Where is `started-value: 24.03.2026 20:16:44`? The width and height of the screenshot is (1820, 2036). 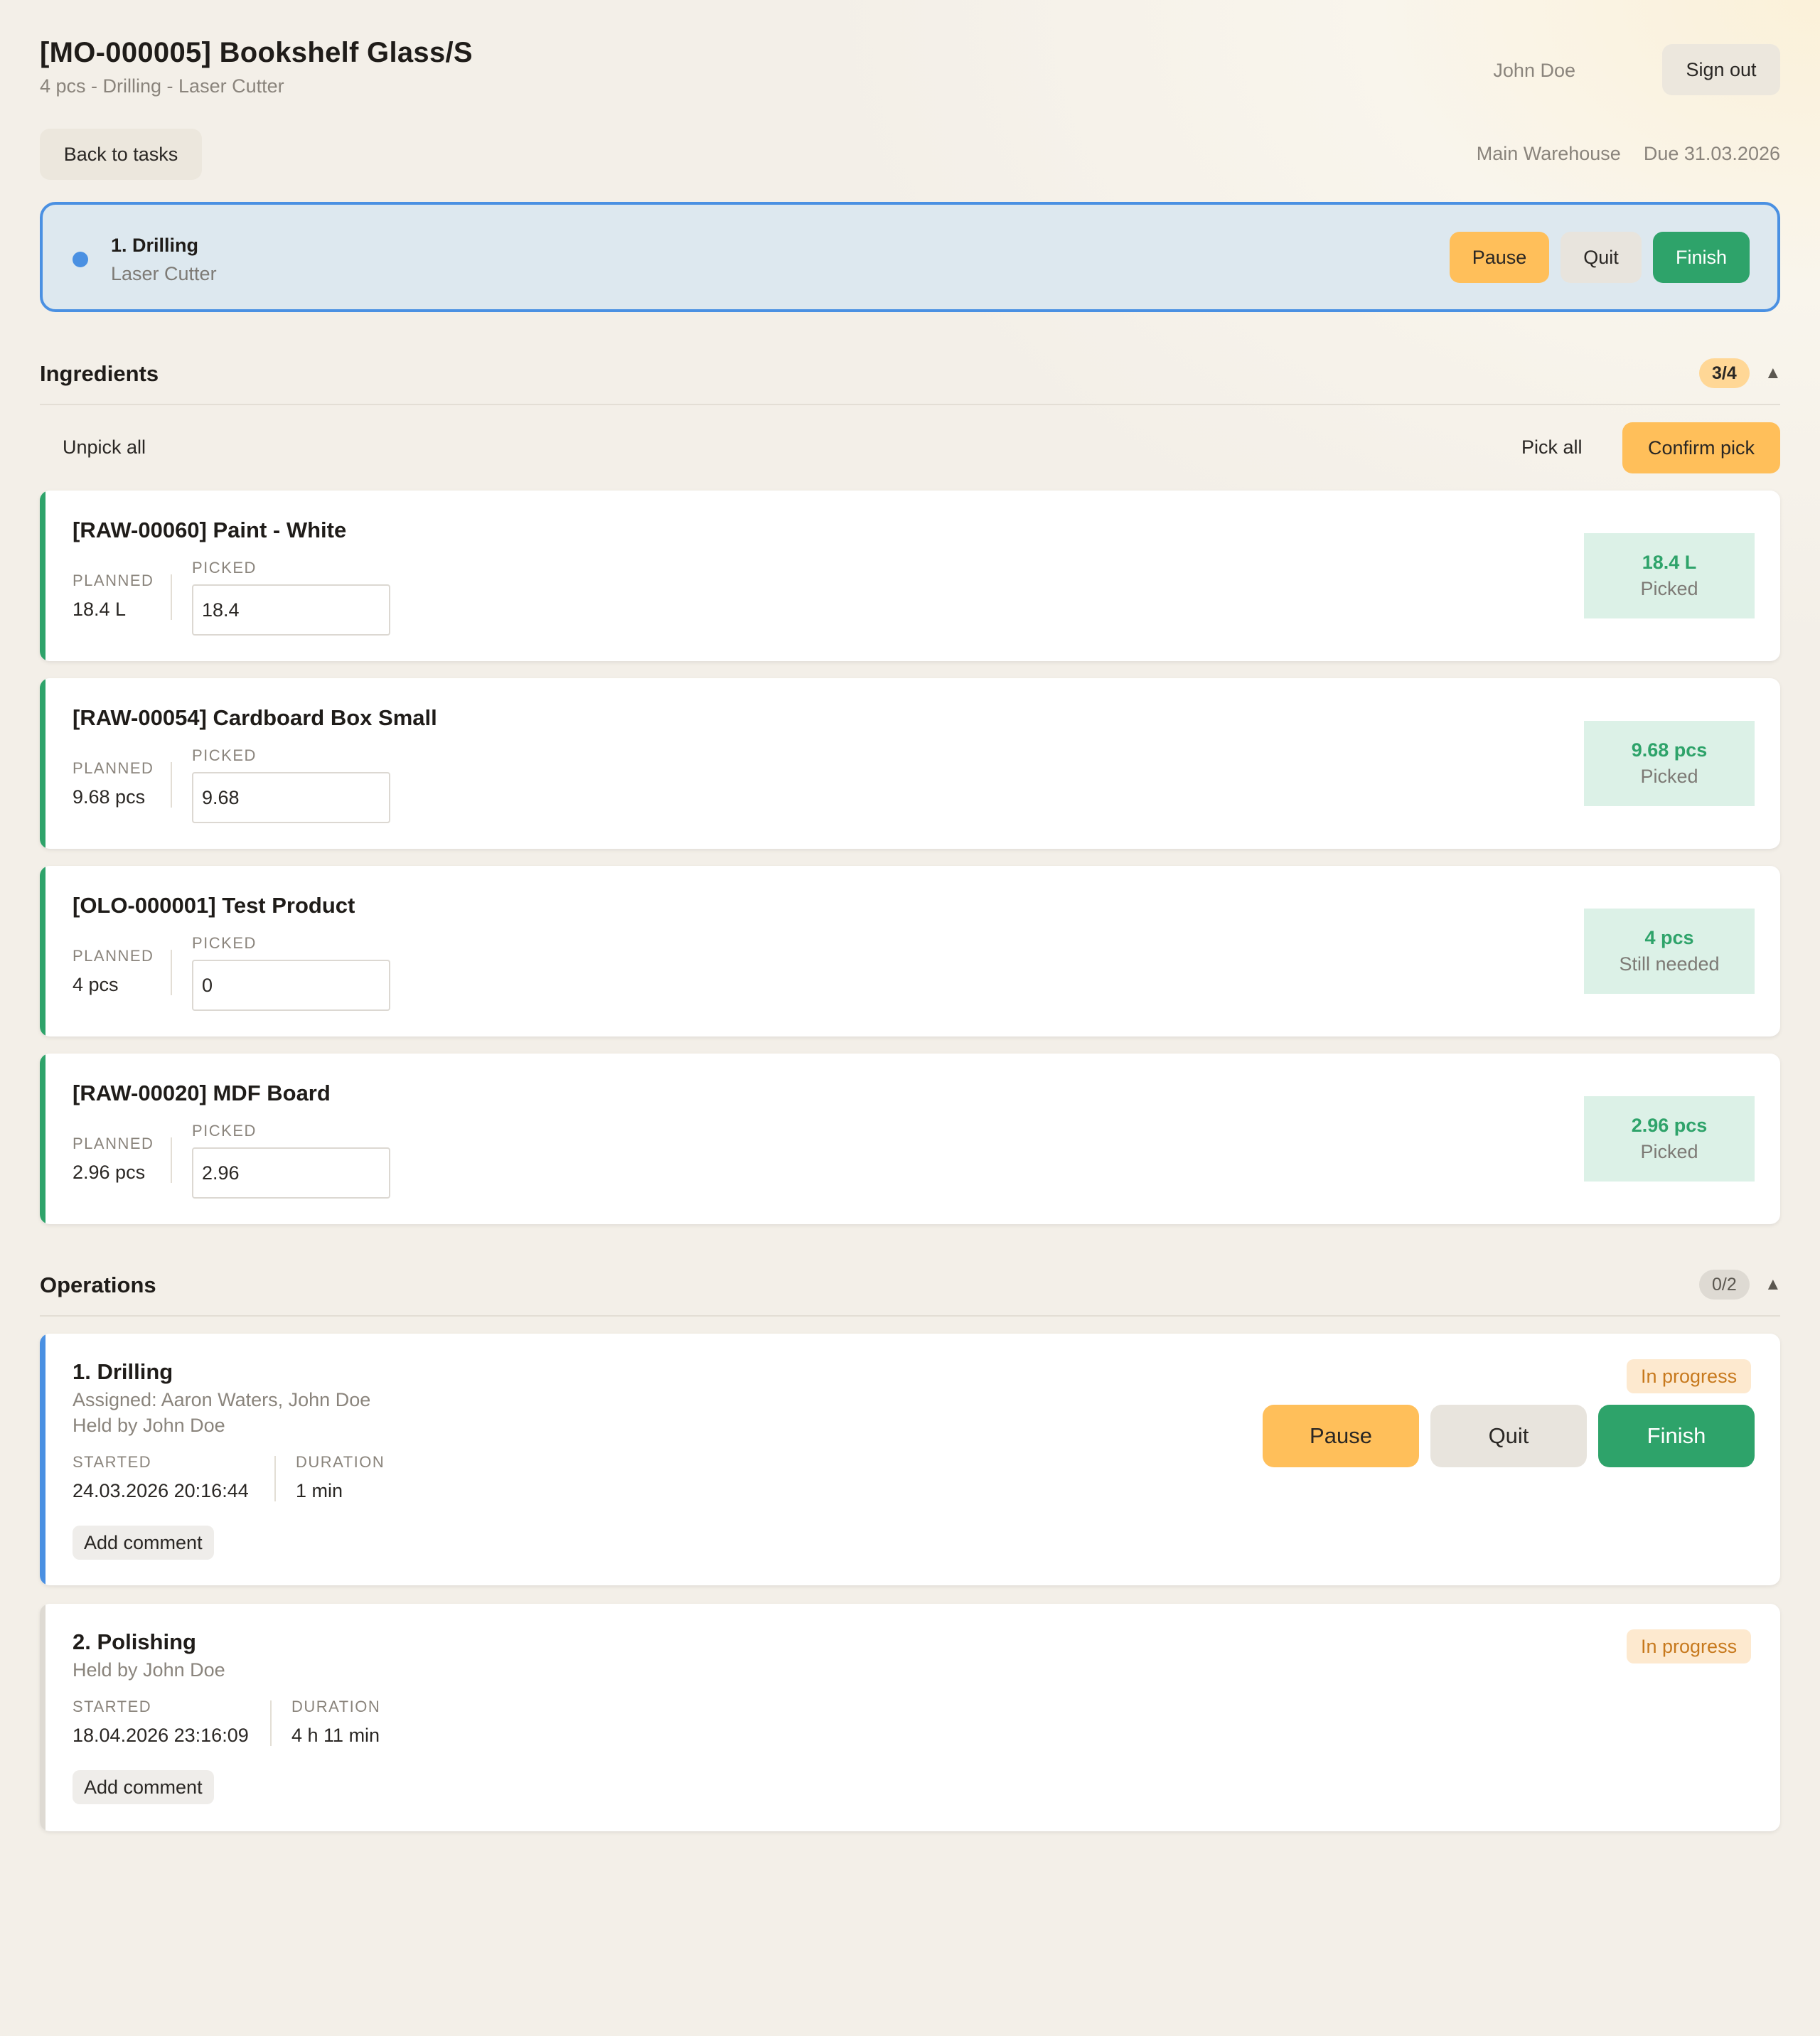 started-value: 24.03.2026 20:16:44 is located at coordinates (161, 1490).